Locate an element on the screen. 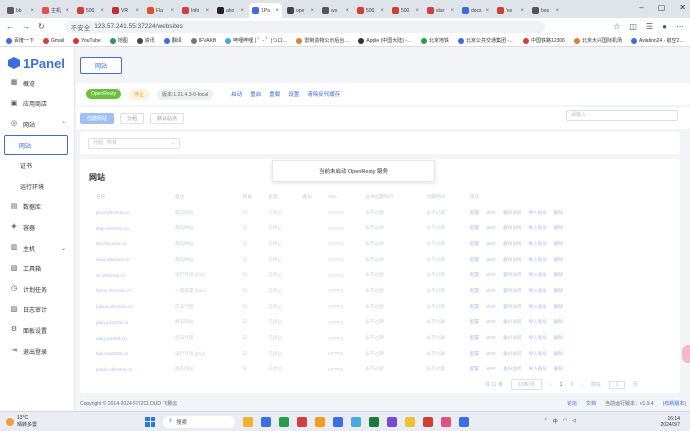  sidebar-item: ▧ 工具箱 is located at coordinates (37, 268).